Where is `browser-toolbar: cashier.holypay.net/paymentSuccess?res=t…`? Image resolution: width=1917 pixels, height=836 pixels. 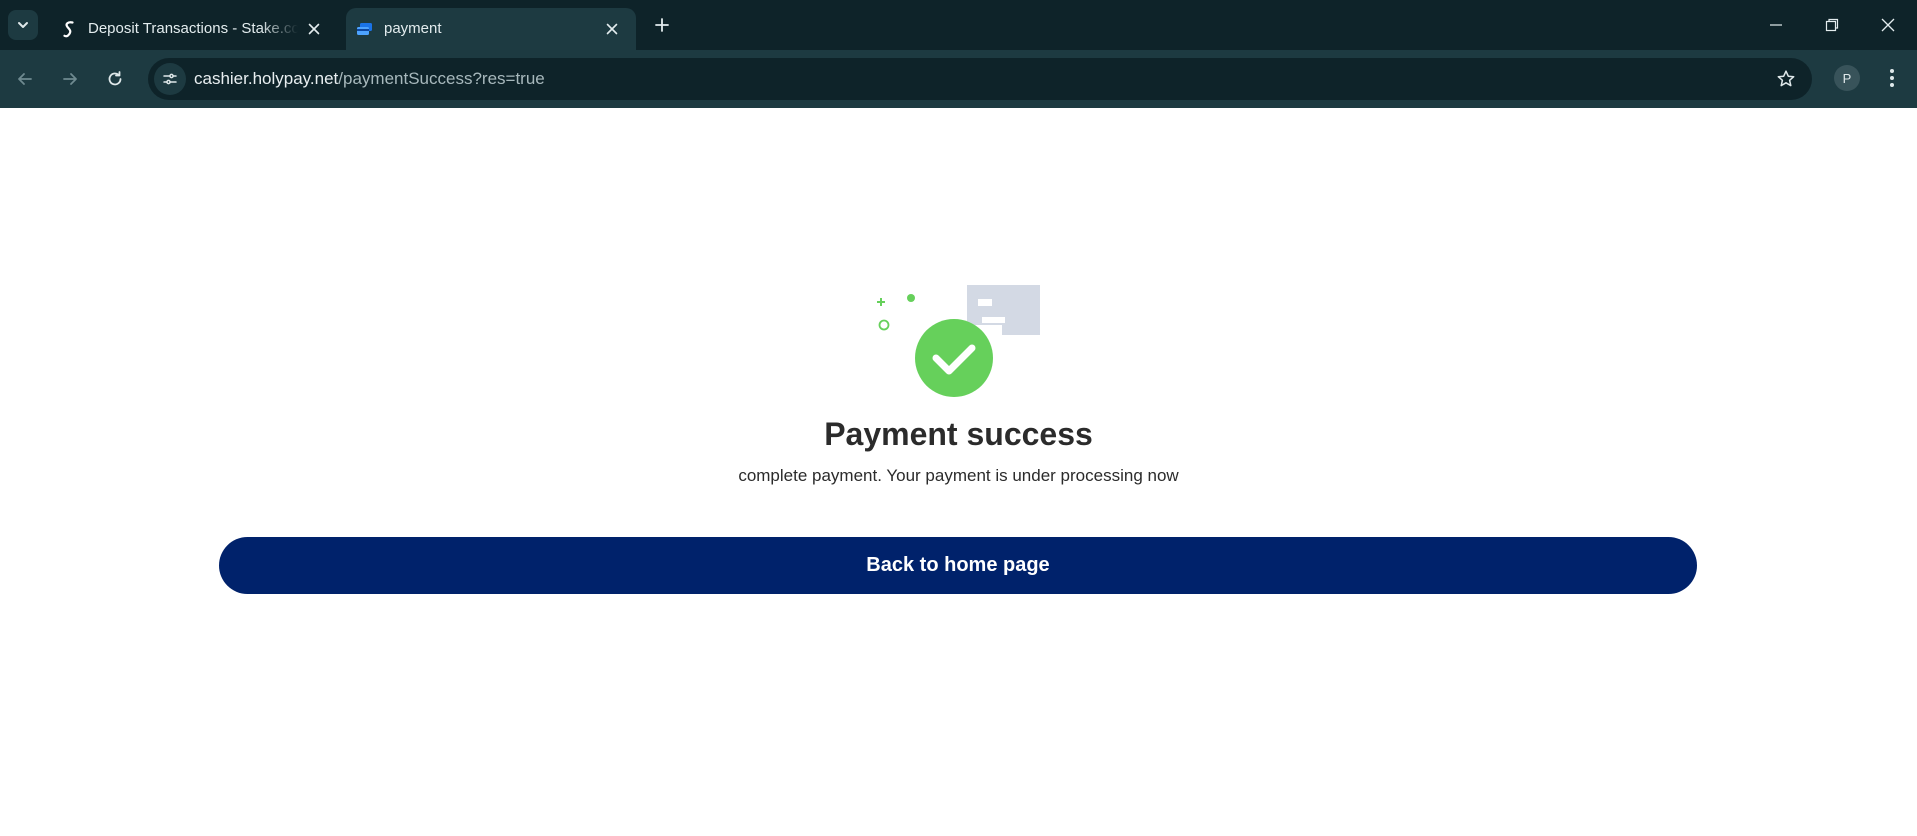
browser-toolbar: cashier.holypay.net/paymentSuccess?res=t… is located at coordinates (958, 79).